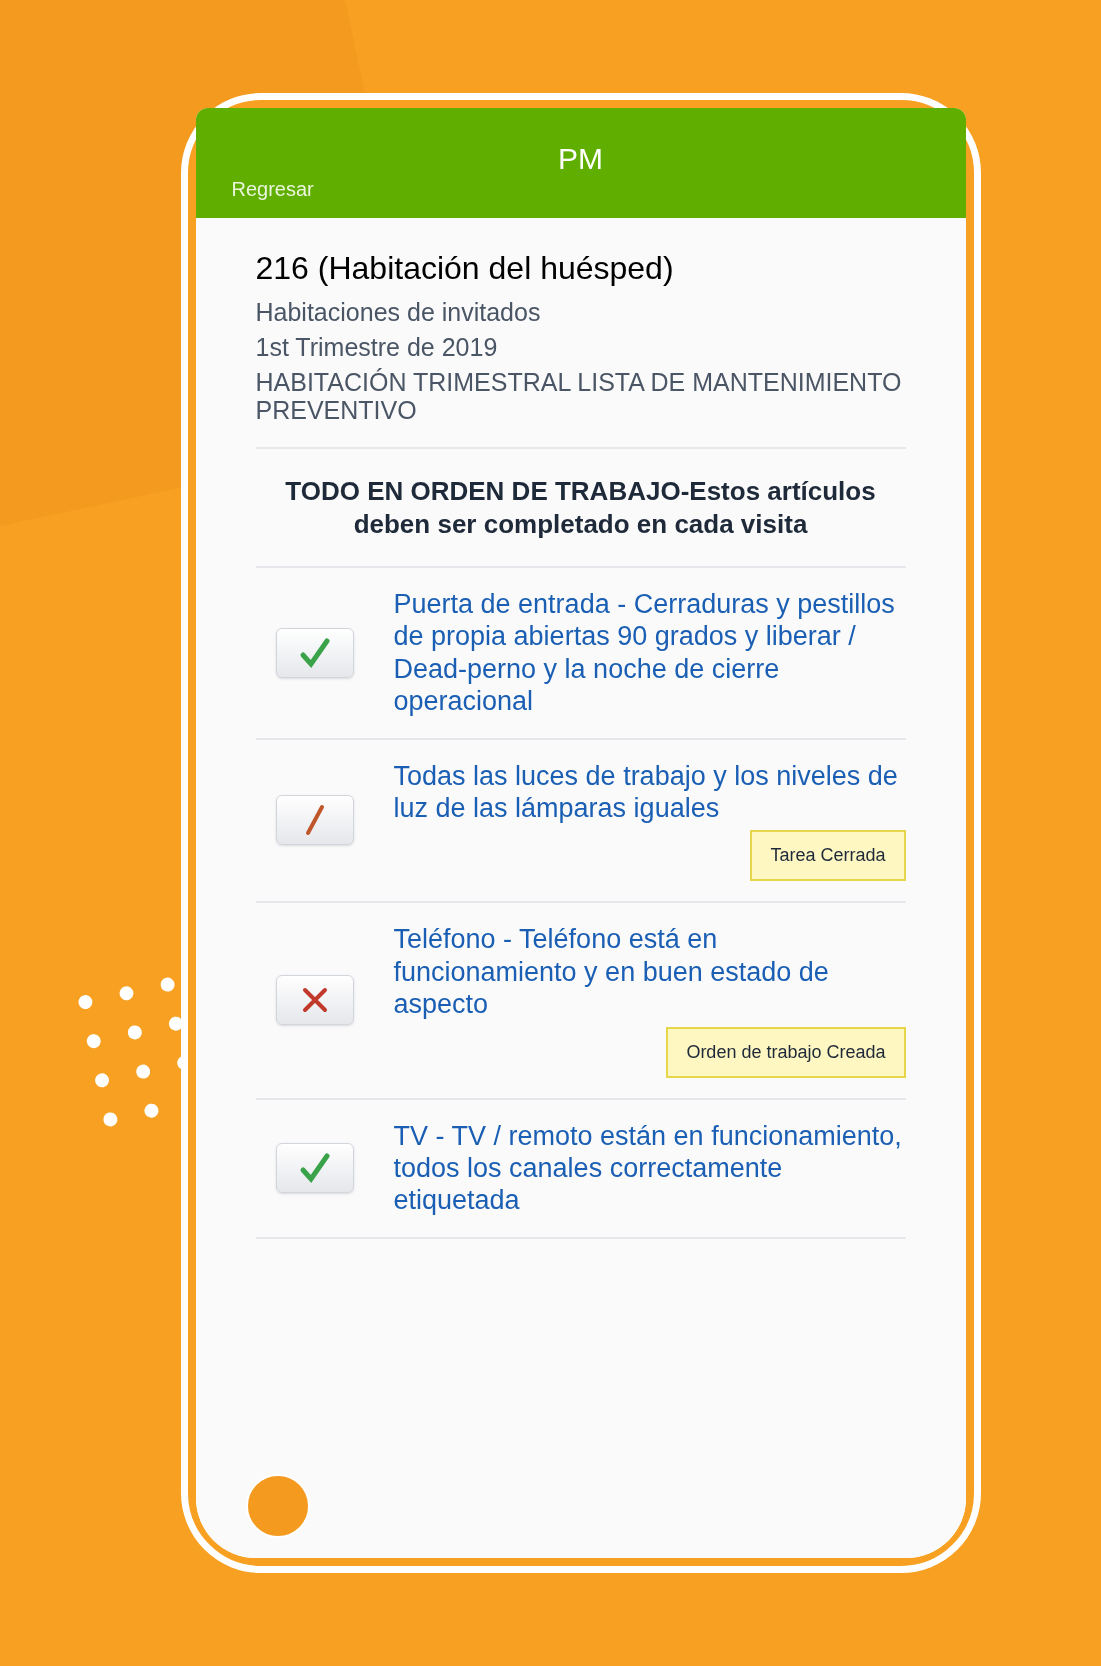 This screenshot has height=1666, width=1101. I want to click on room-detail: HABITACIÓN TRIMESTRAL LISTA DE MANTENIMIENTO PREVENTIVO, so click(579, 396).